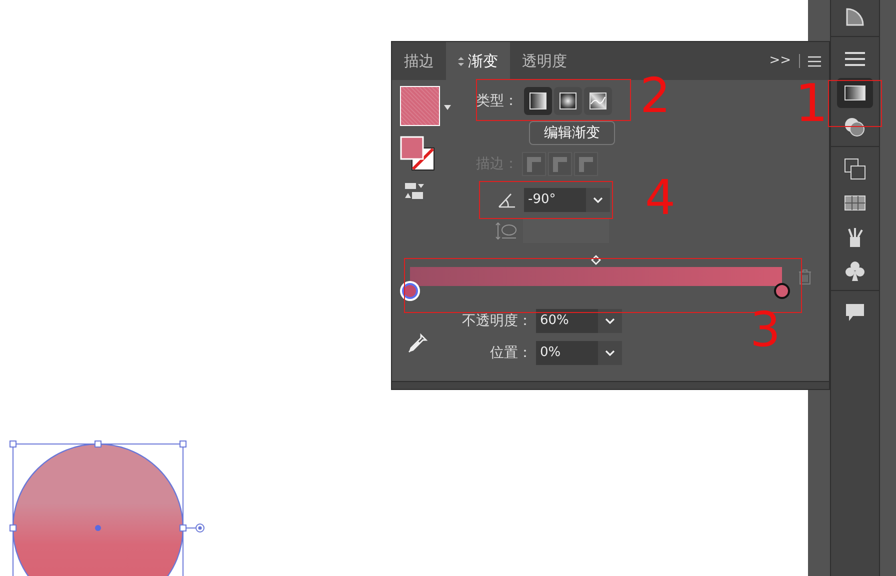 The width and height of the screenshot is (896, 576). What do you see at coordinates (414, 191) in the screenshot?
I see `swap-icon` at bounding box center [414, 191].